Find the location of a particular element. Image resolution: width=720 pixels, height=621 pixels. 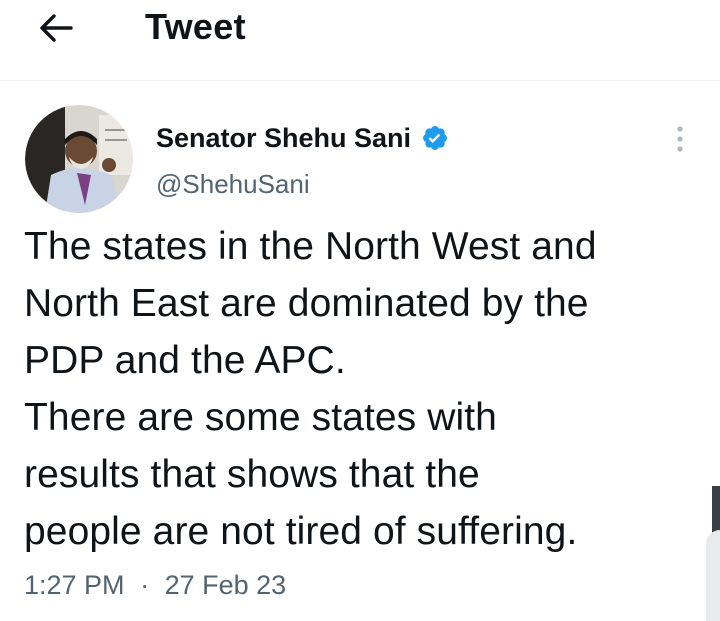

tweet-date: 27 Feb 23 is located at coordinates (226, 585).